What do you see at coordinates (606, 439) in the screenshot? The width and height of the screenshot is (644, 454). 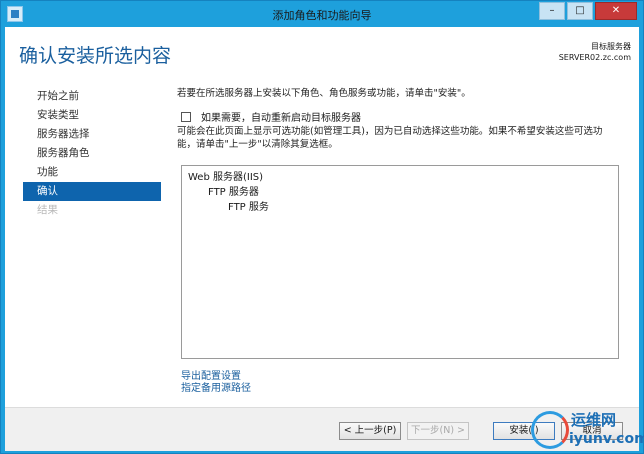 I see `watermark-domain: iyunv.com` at bounding box center [606, 439].